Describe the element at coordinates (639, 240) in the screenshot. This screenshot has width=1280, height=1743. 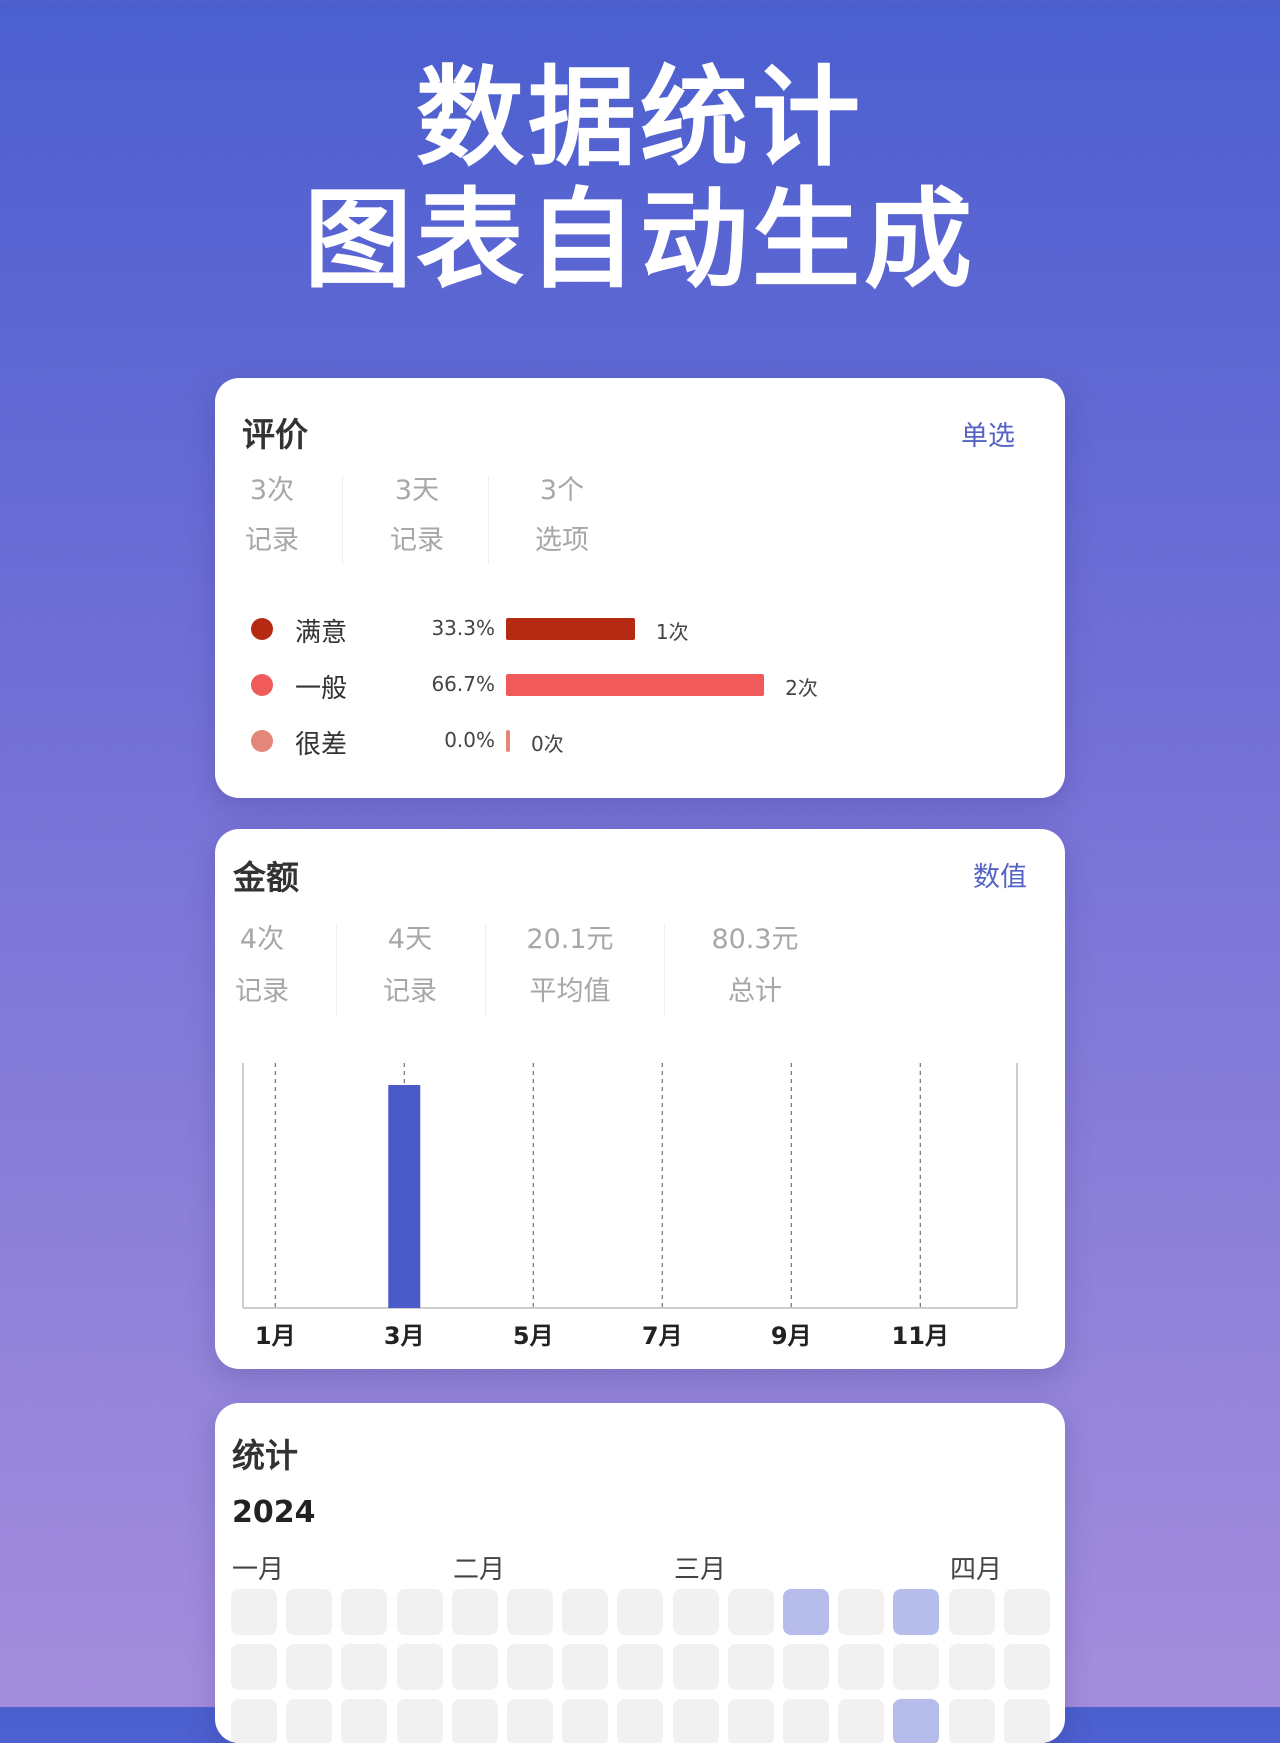
I see `hero-line-2: 图表自动生成` at that location.